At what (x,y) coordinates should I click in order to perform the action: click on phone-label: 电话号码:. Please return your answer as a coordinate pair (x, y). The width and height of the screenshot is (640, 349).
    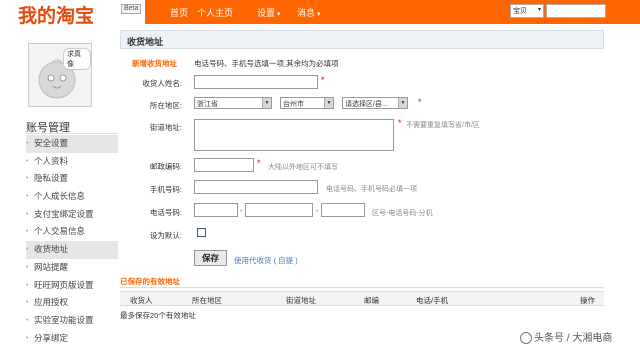
    Looking at the image, I should click on (165, 212).